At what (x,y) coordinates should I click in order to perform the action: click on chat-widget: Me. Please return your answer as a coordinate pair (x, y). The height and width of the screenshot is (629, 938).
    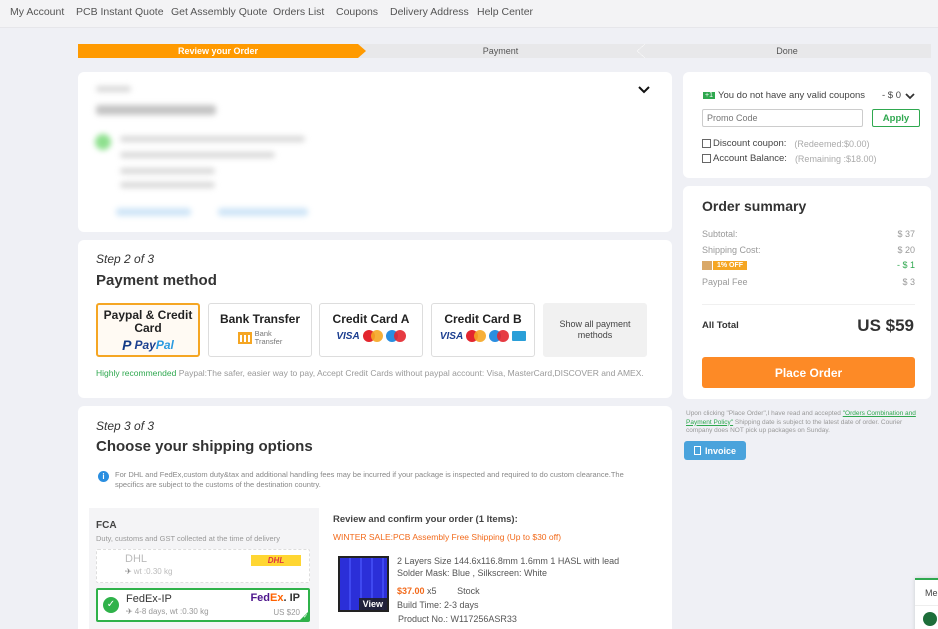
    Looking at the image, I should click on (926, 603).